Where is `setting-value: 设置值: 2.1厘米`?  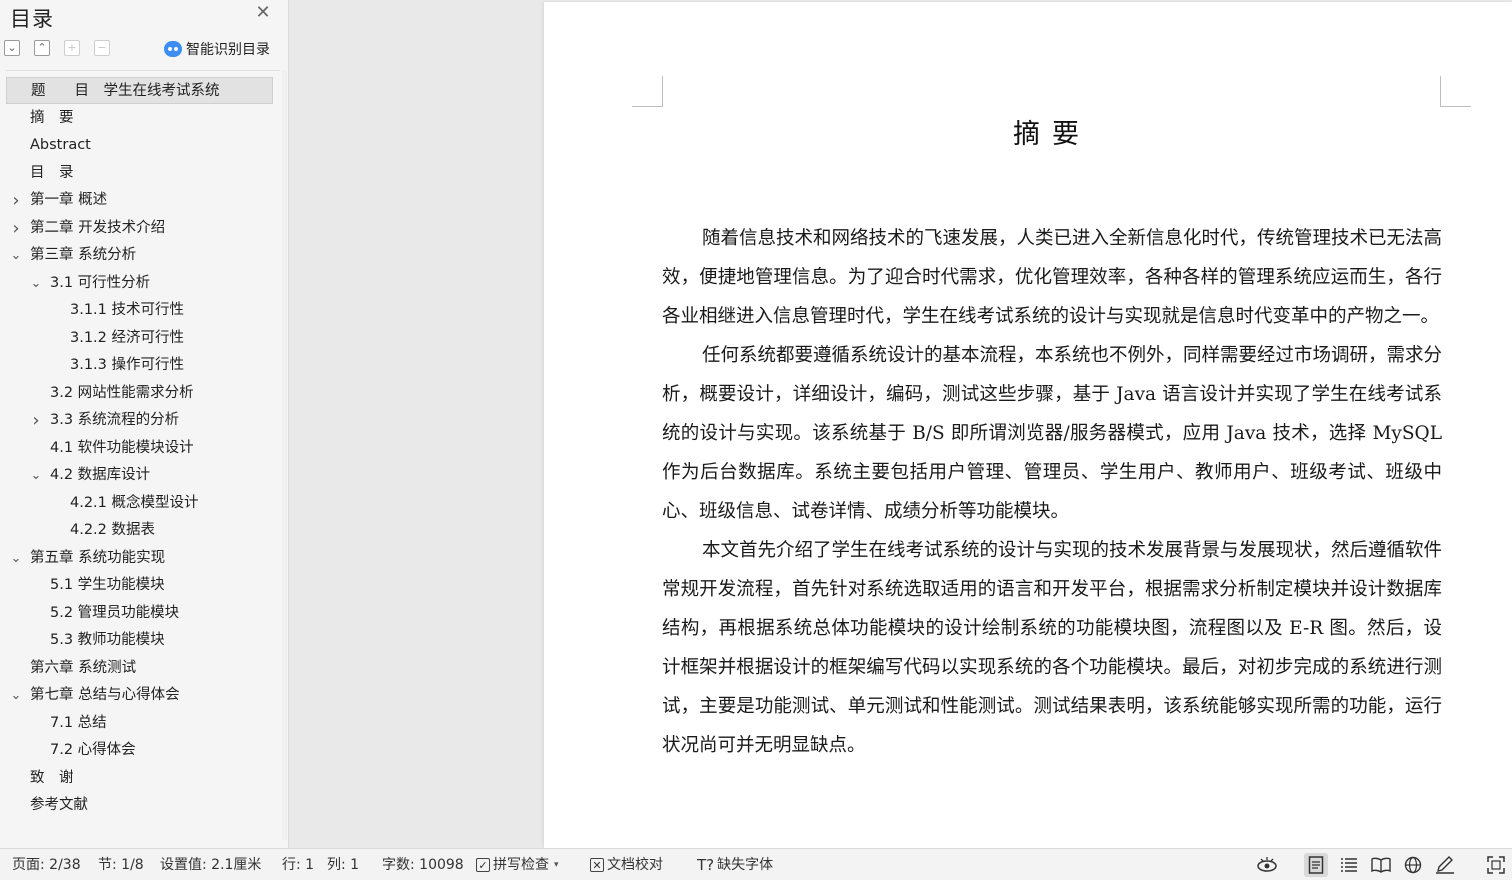
setting-value: 设置值: 2.1厘米 is located at coordinates (210, 864).